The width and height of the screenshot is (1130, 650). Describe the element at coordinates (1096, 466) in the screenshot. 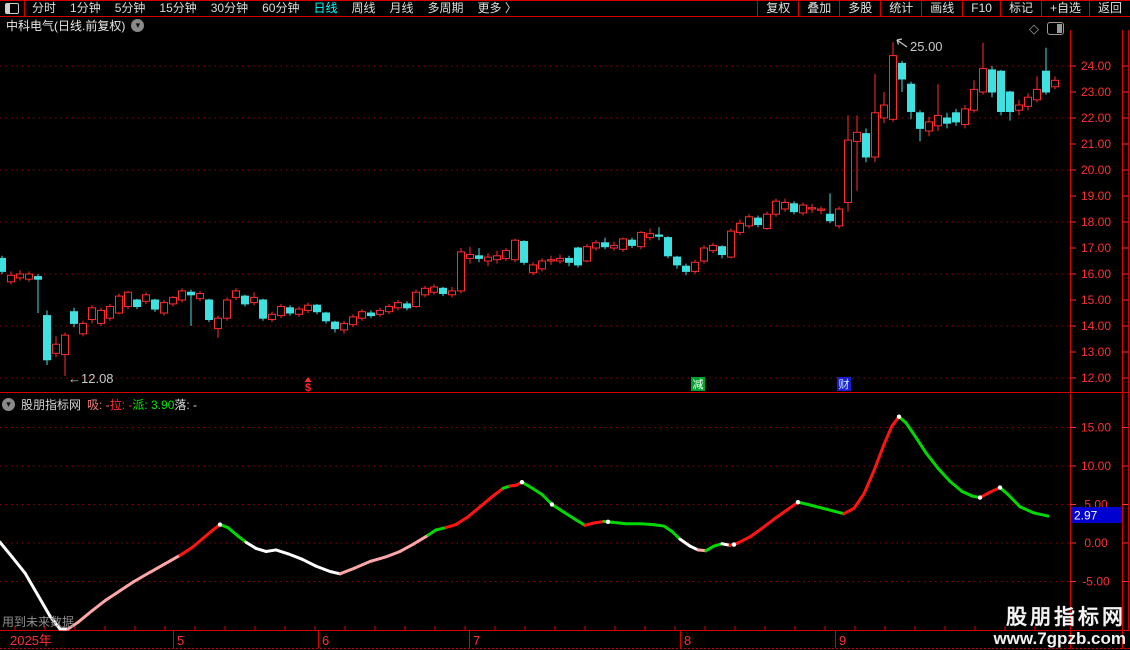

I see `value-label: 10.00` at that location.